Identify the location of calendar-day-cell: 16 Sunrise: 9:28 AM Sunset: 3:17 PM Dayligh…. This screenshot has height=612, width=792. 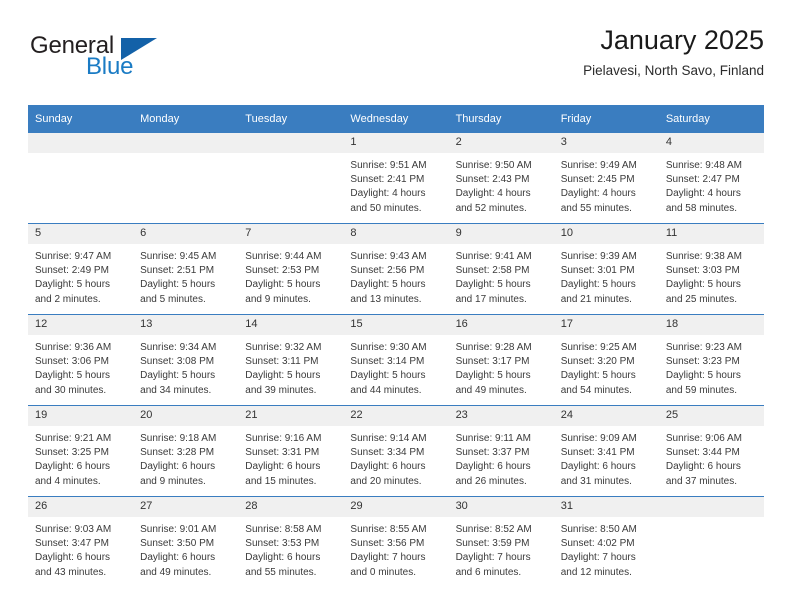
(501, 360).